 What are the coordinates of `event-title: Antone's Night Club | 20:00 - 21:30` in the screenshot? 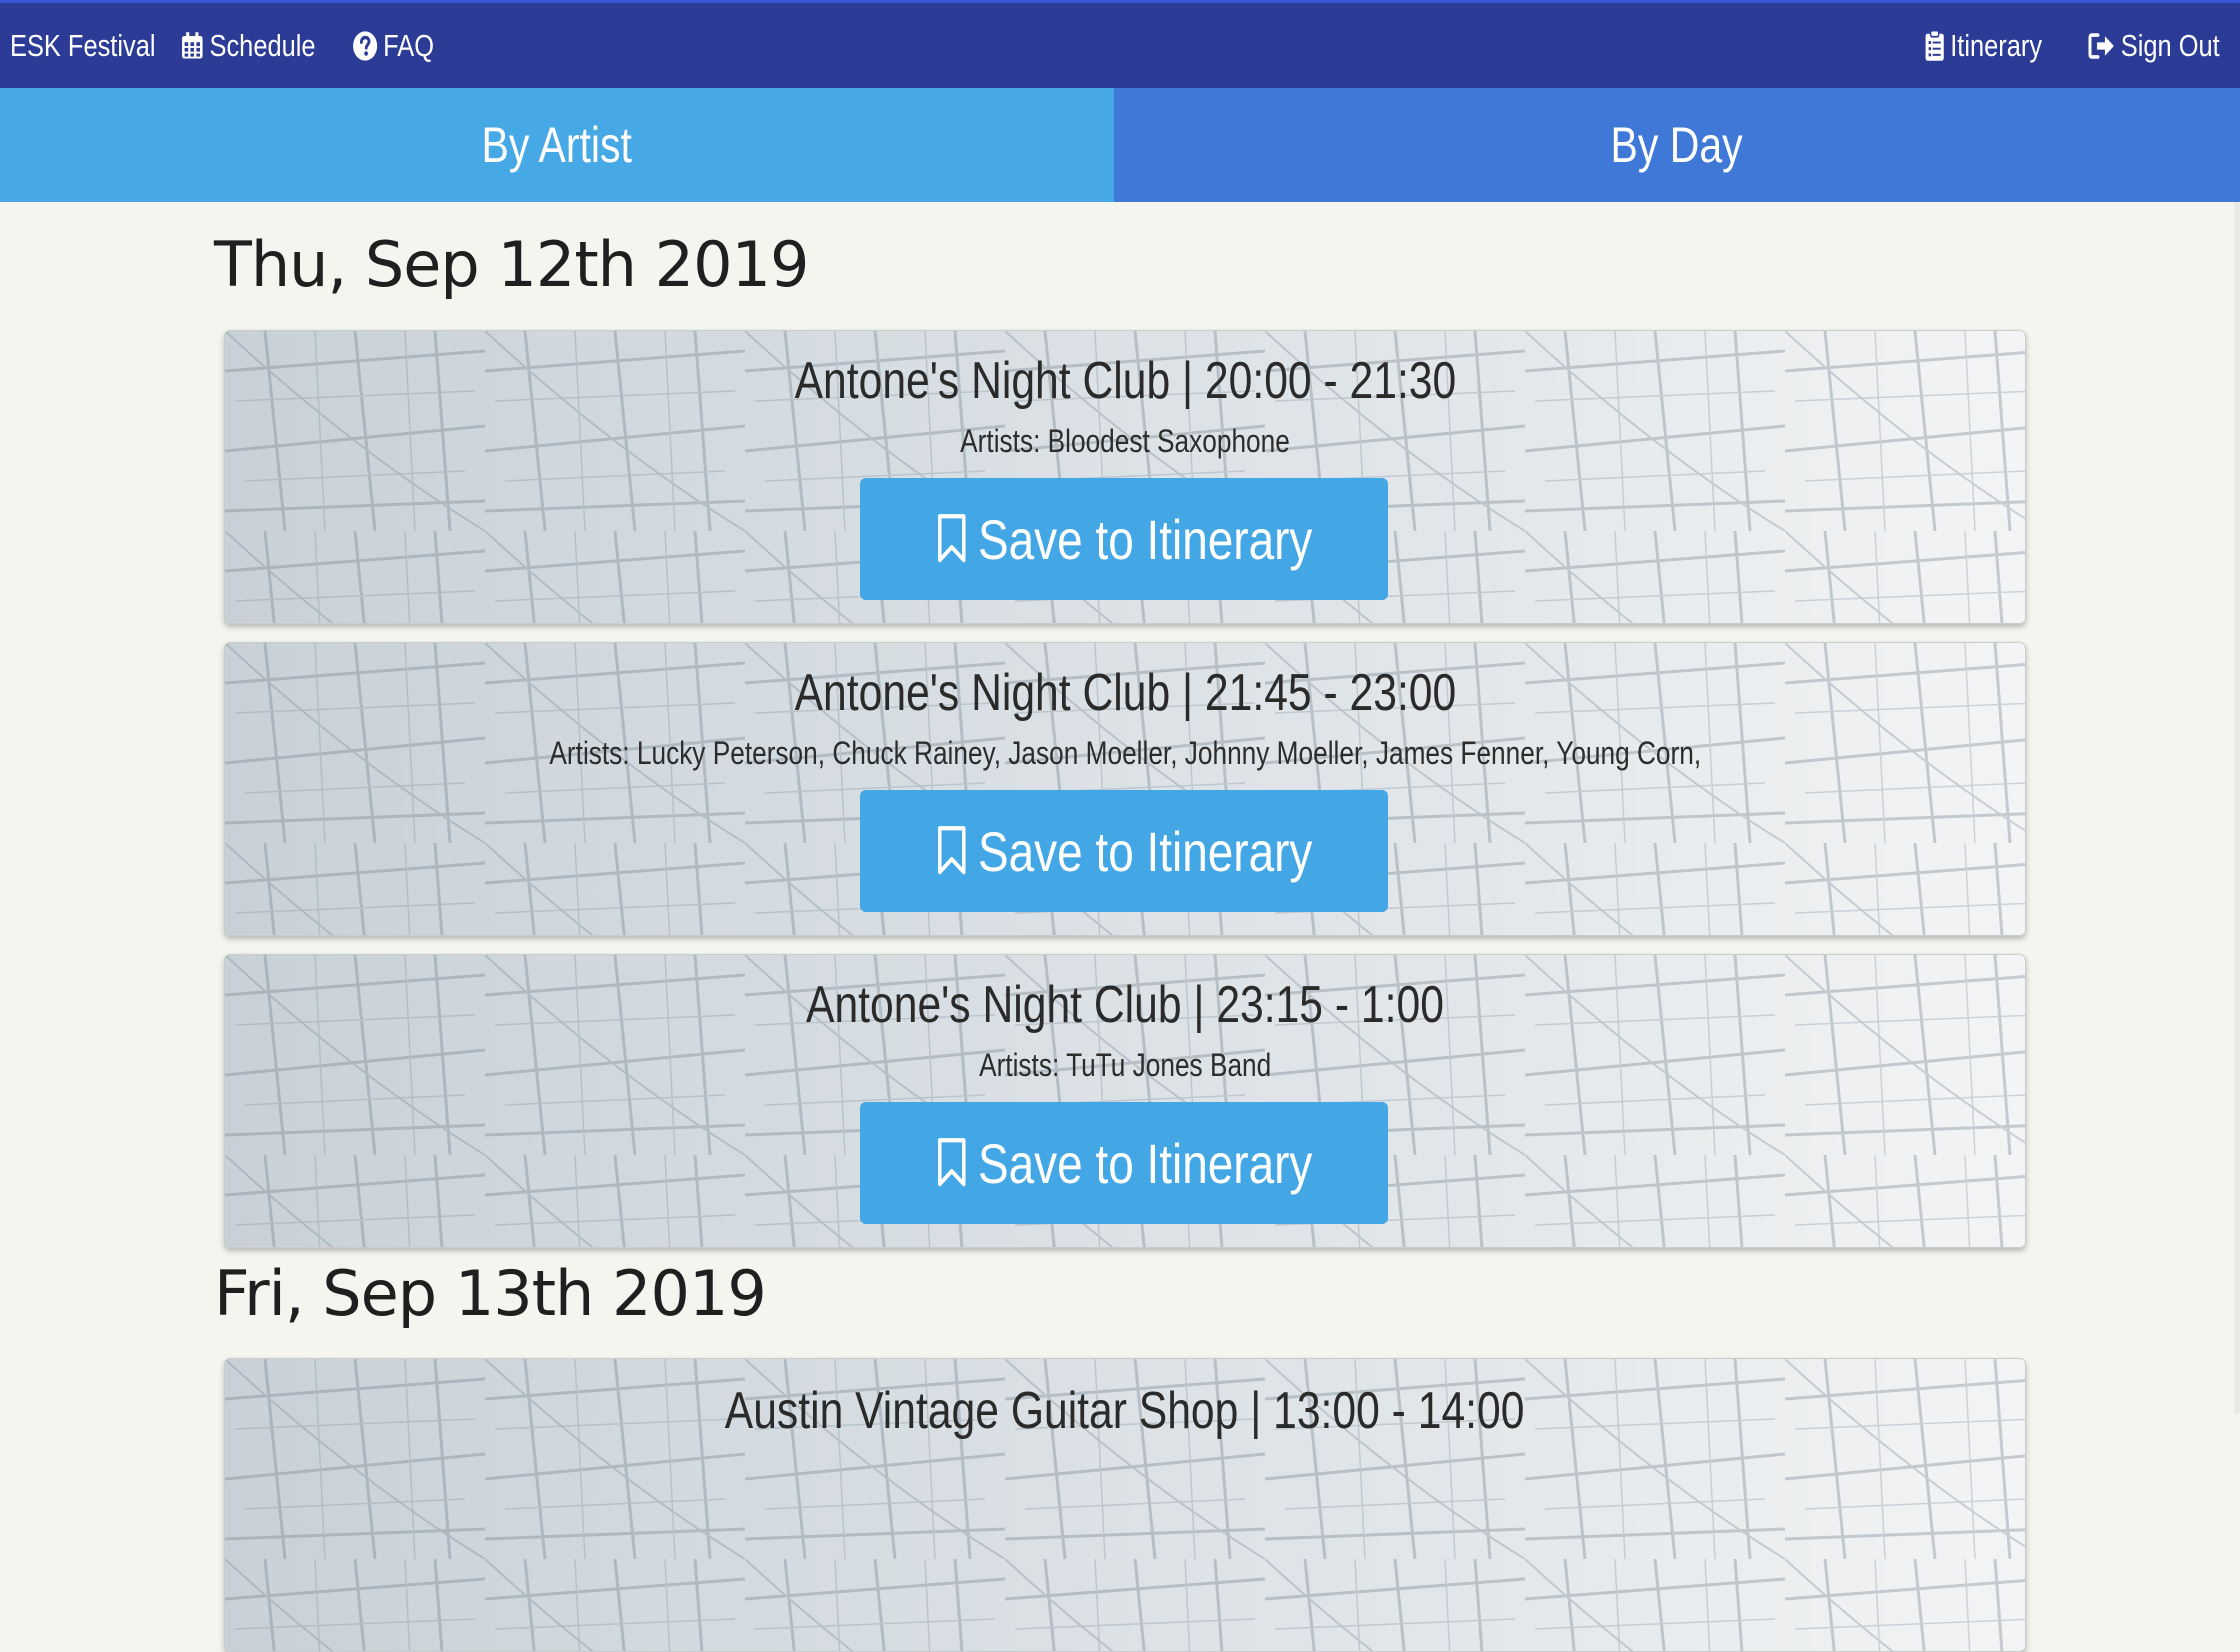 It's located at (1125, 381).